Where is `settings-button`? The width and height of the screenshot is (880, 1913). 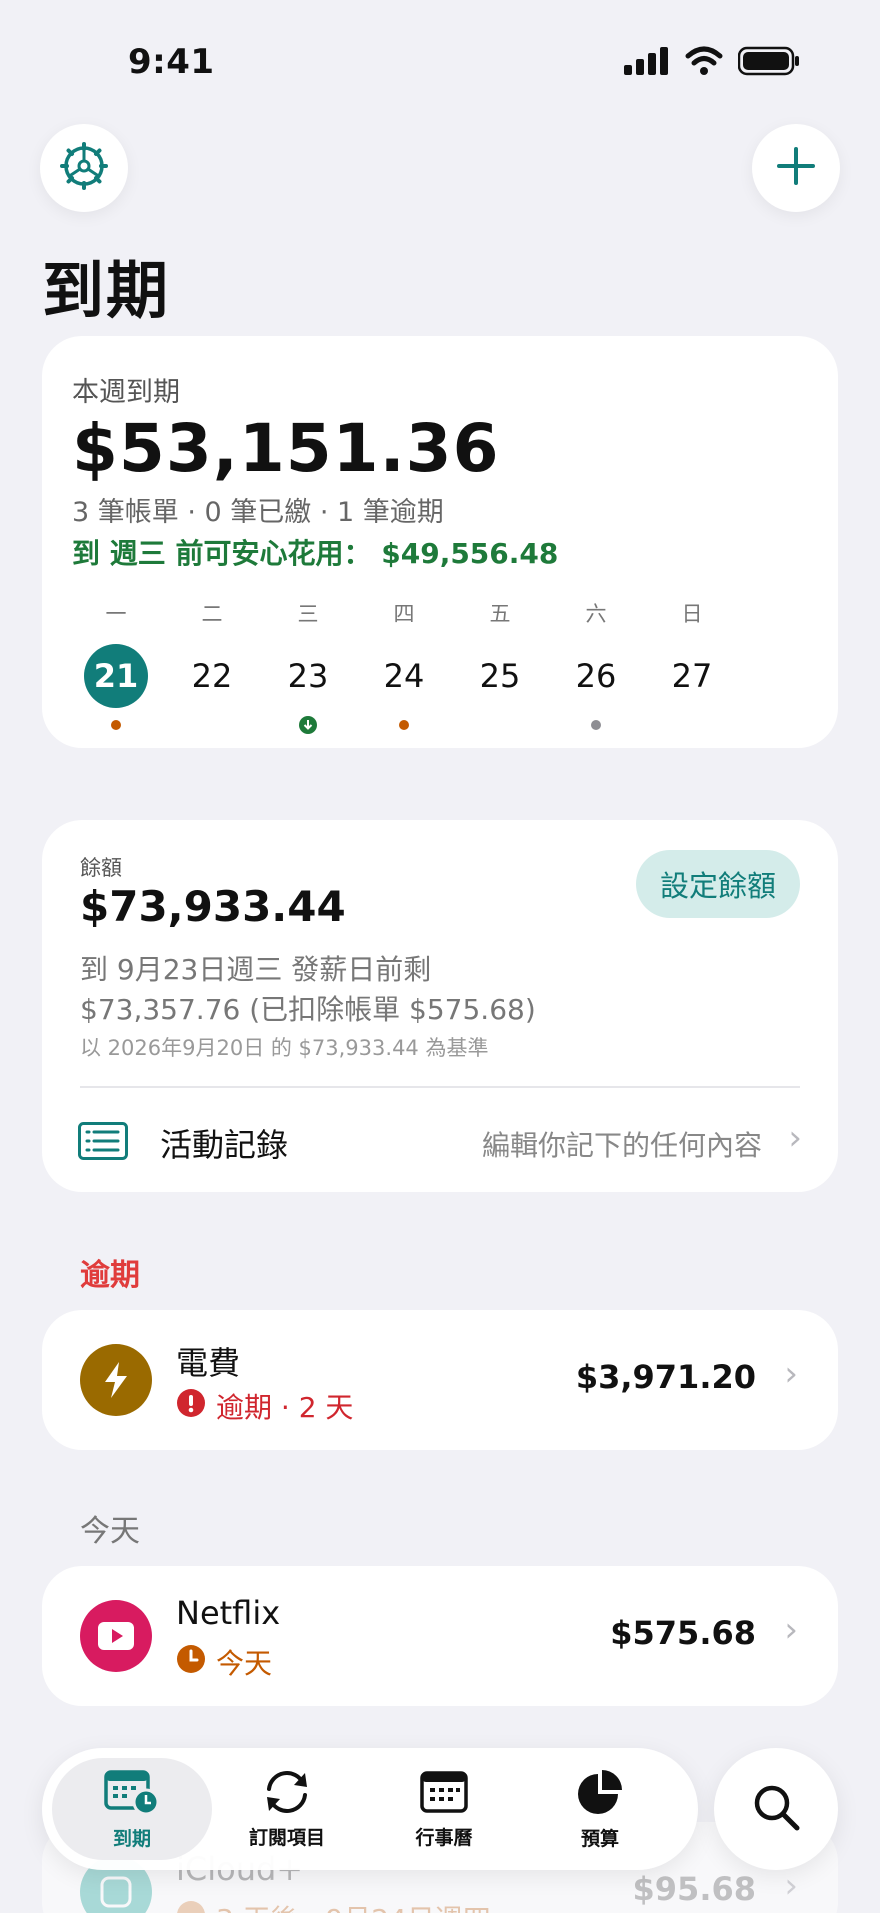
settings-button is located at coordinates (84, 168).